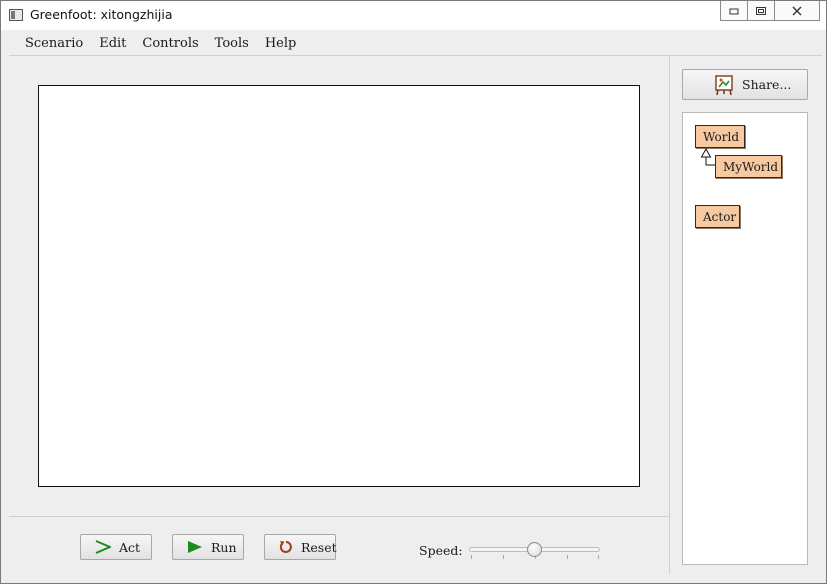  I want to click on restore-icon, so click(761, 10).